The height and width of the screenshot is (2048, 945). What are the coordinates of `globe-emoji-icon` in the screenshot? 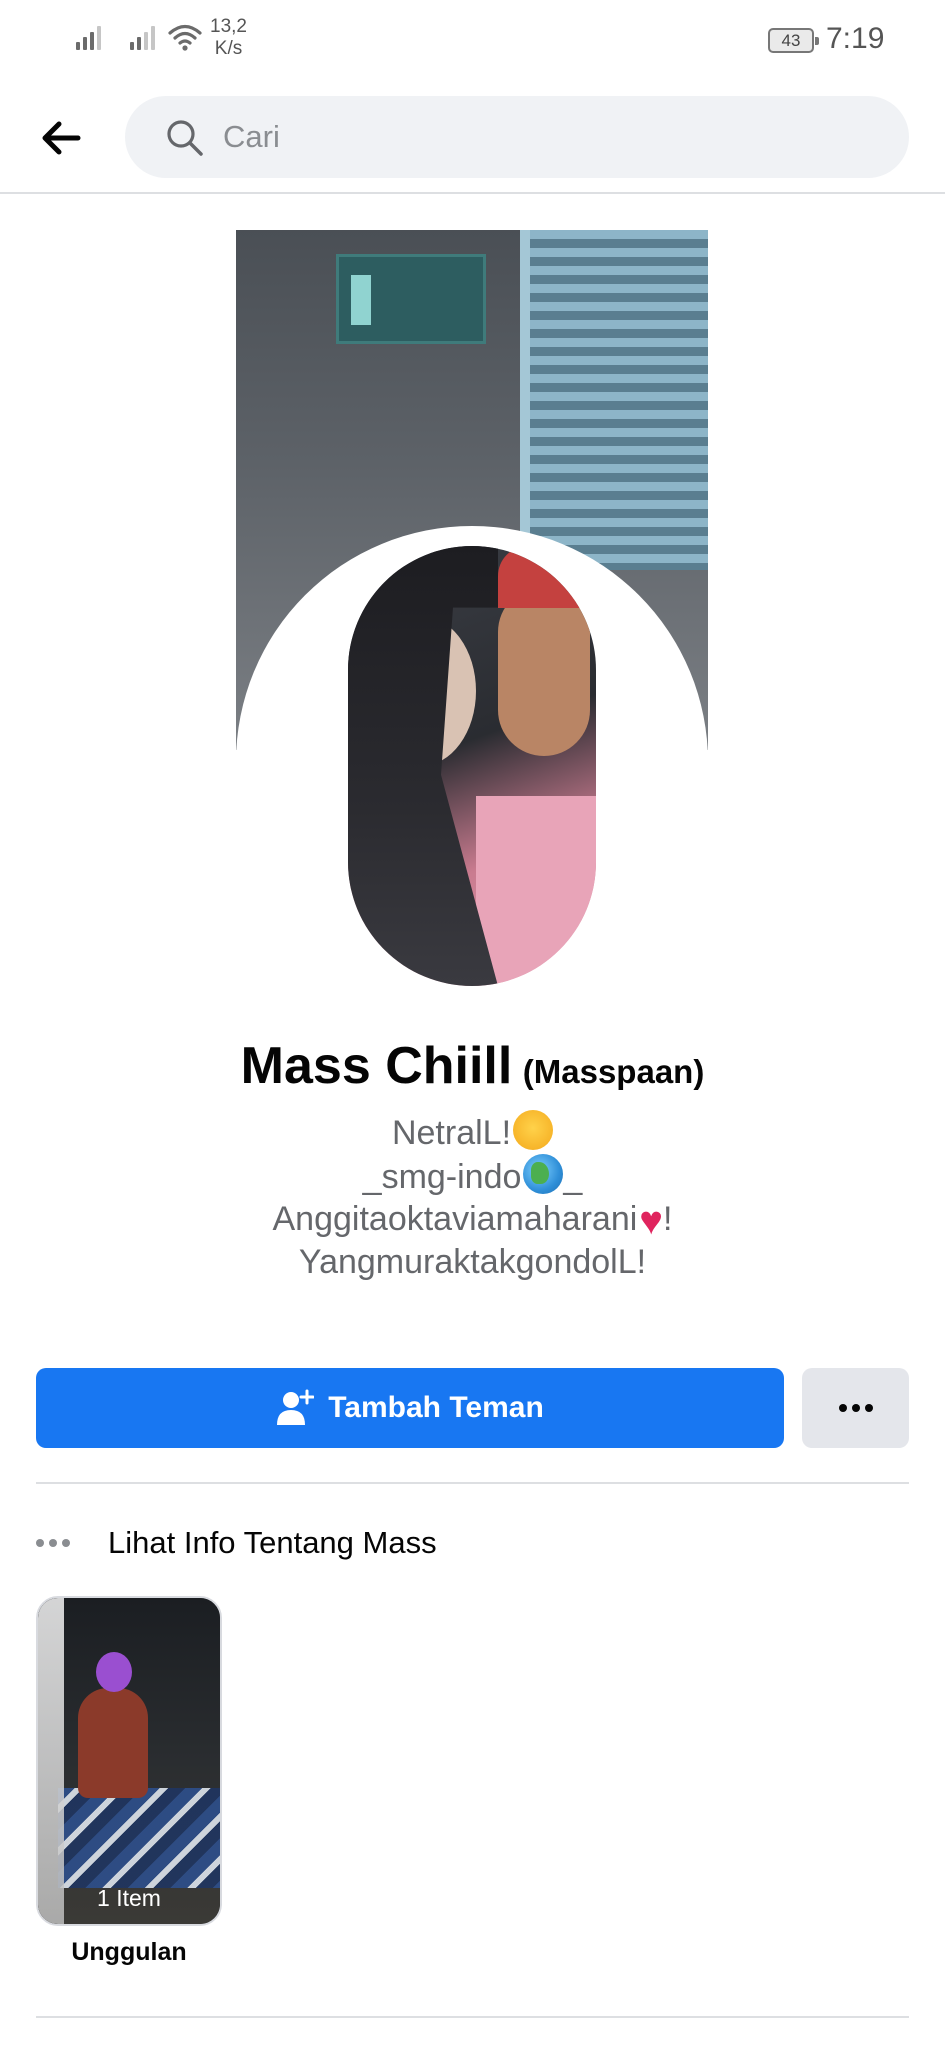 It's located at (543, 1174).